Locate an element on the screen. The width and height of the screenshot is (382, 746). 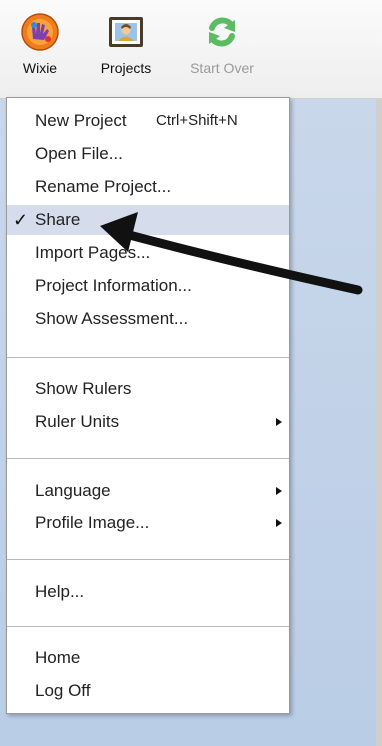
start-over-button: Start Over is located at coordinates (222, 44).